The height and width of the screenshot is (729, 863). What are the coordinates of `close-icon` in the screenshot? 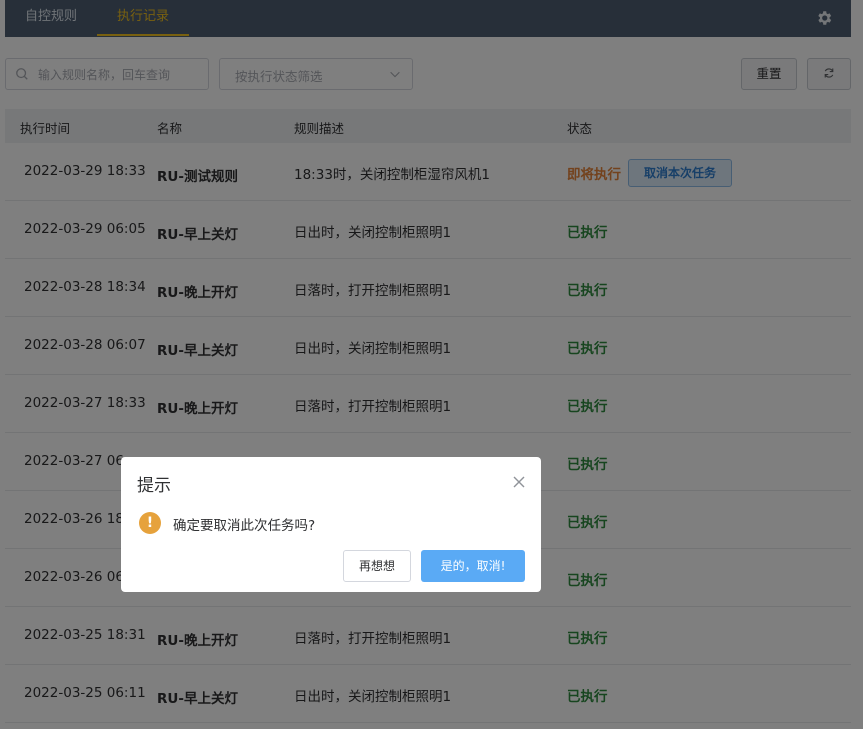 It's located at (519, 482).